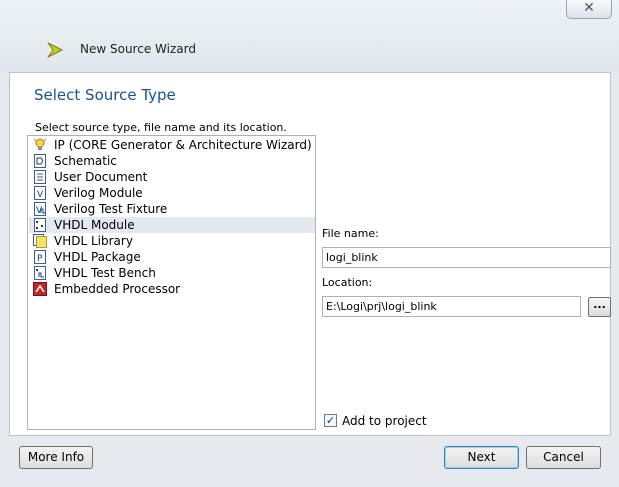 The image size is (619, 487). I want to click on add-to-project-checkbox: ✓, so click(330, 420).